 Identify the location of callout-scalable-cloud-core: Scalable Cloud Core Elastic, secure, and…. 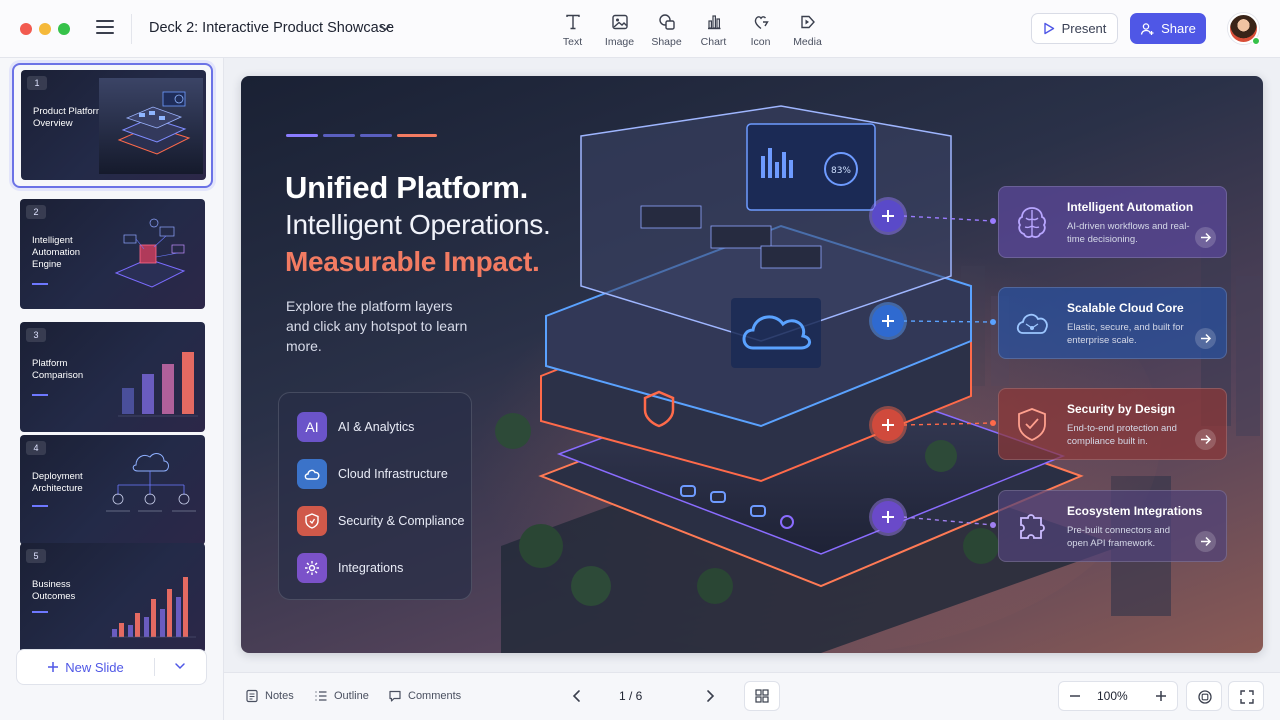
(1112, 323).